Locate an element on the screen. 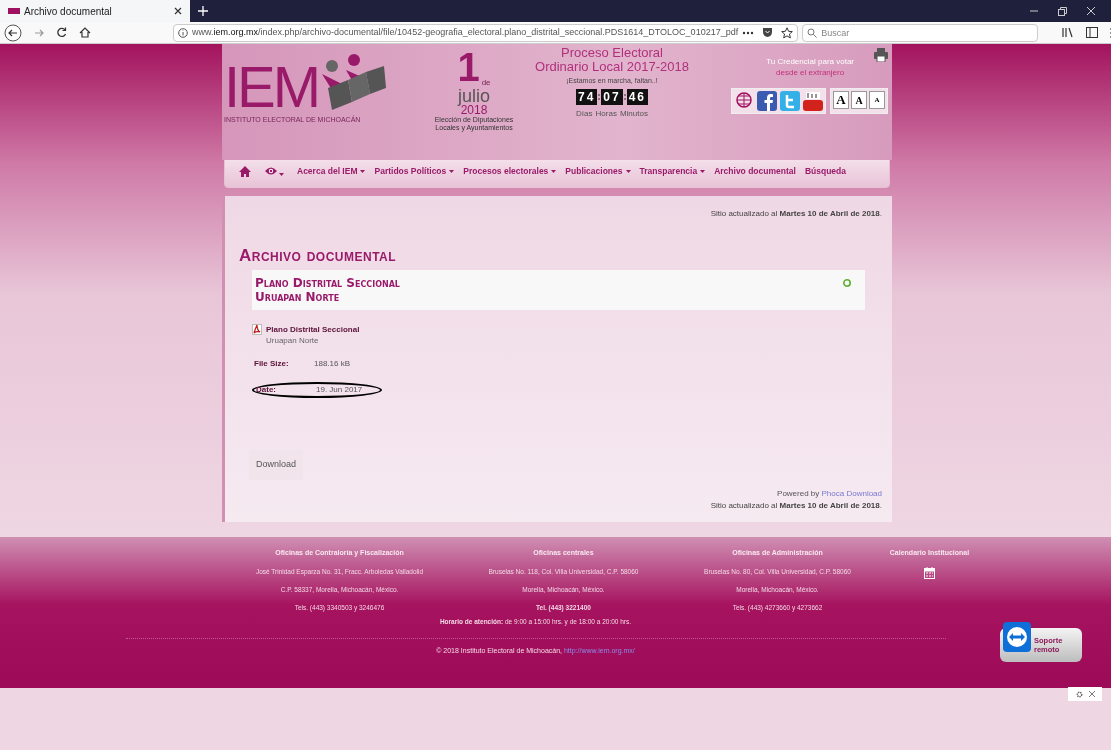  url-text: www.iem.org.mx/index.php/archivo-documental/file/10452-geografia_electoral.plano_distrital_seccional.PDS1614_DTOLOC_010217_pdf is located at coordinates (465, 32).